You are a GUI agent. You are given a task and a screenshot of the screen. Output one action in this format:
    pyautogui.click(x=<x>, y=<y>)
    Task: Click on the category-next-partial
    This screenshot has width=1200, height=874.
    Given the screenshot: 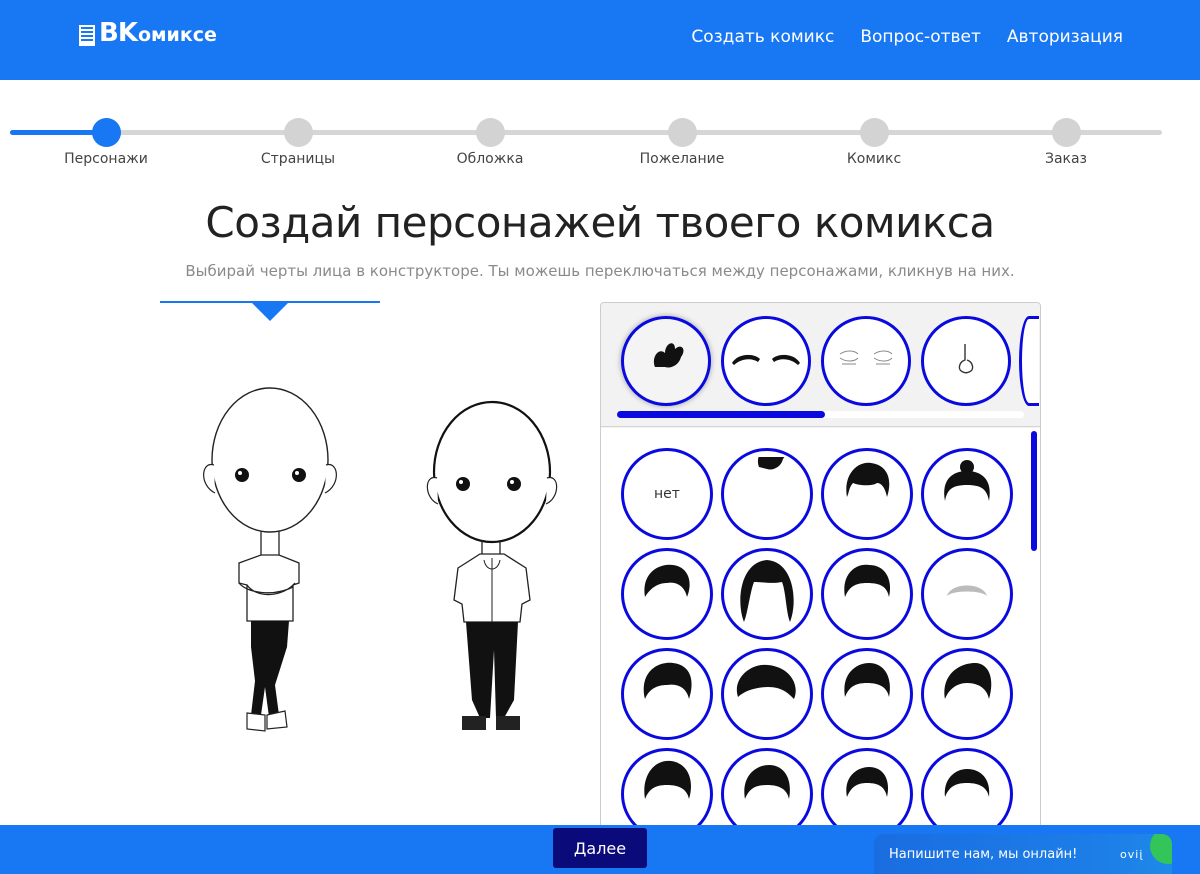 What is the action you would take?
    pyautogui.click(x=1029, y=361)
    